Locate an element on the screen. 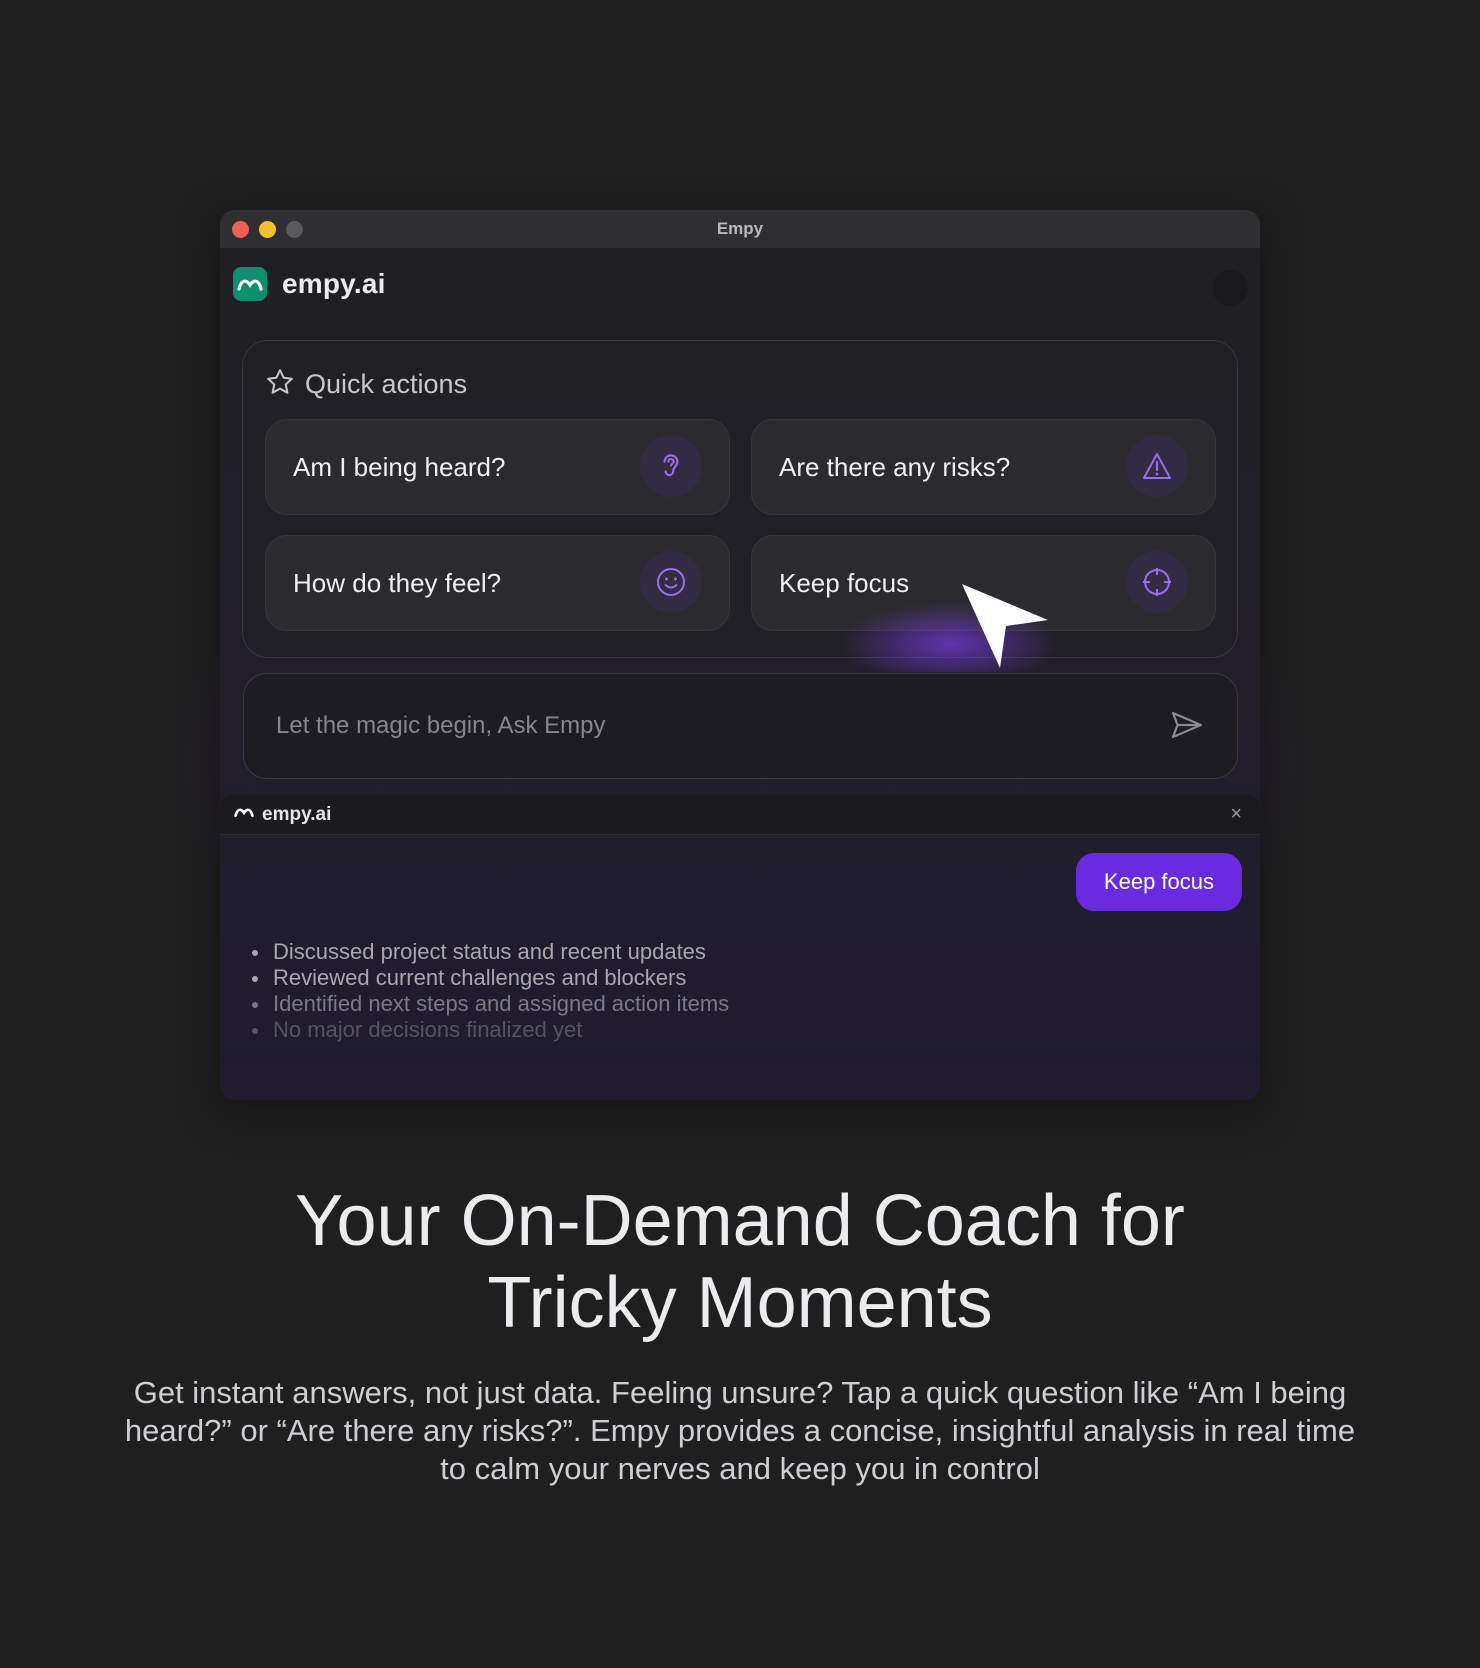  warning-triangle-icon is located at coordinates (1157, 466).